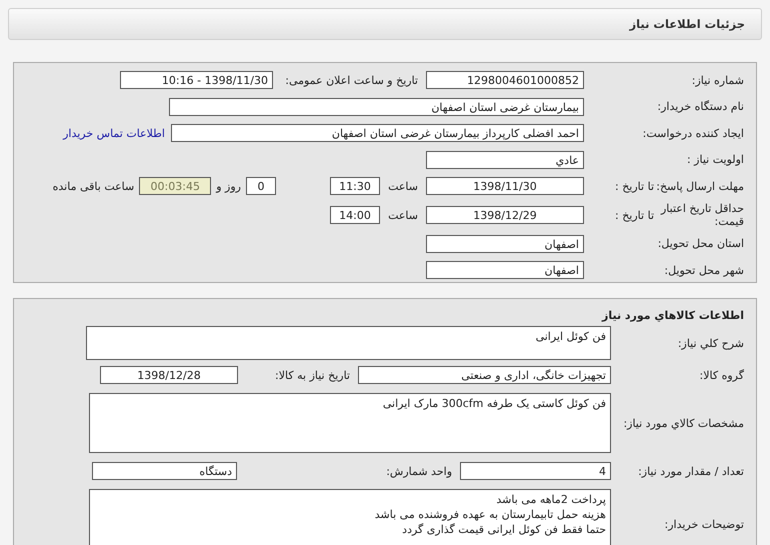 The width and height of the screenshot is (770, 545). What do you see at coordinates (377, 133) in the screenshot?
I see `value-field: احمد افضلی کارپرداز بیمارستان غرضی استان اصفهان` at bounding box center [377, 133].